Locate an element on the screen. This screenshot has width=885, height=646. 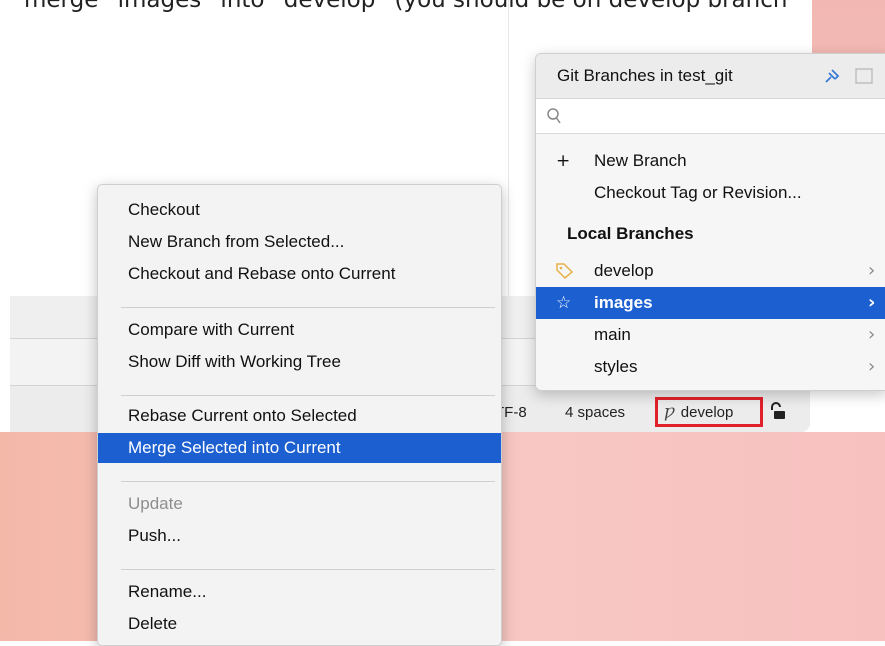
section-local-branches: Local Branches is located at coordinates (630, 233).